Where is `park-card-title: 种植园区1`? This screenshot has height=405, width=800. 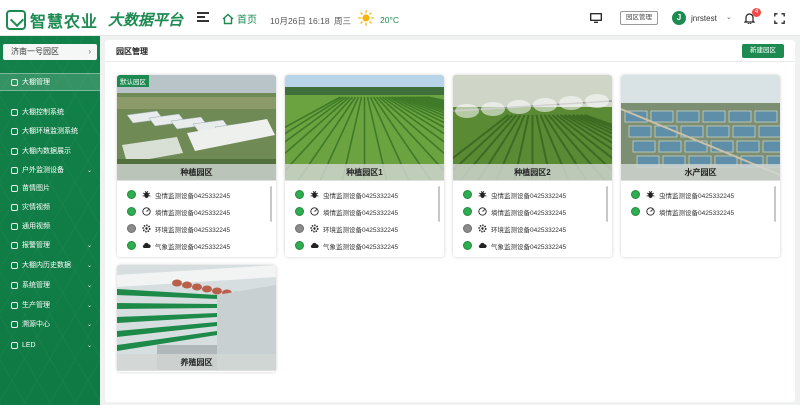
park-card-title: 种植园区1 is located at coordinates (364, 172).